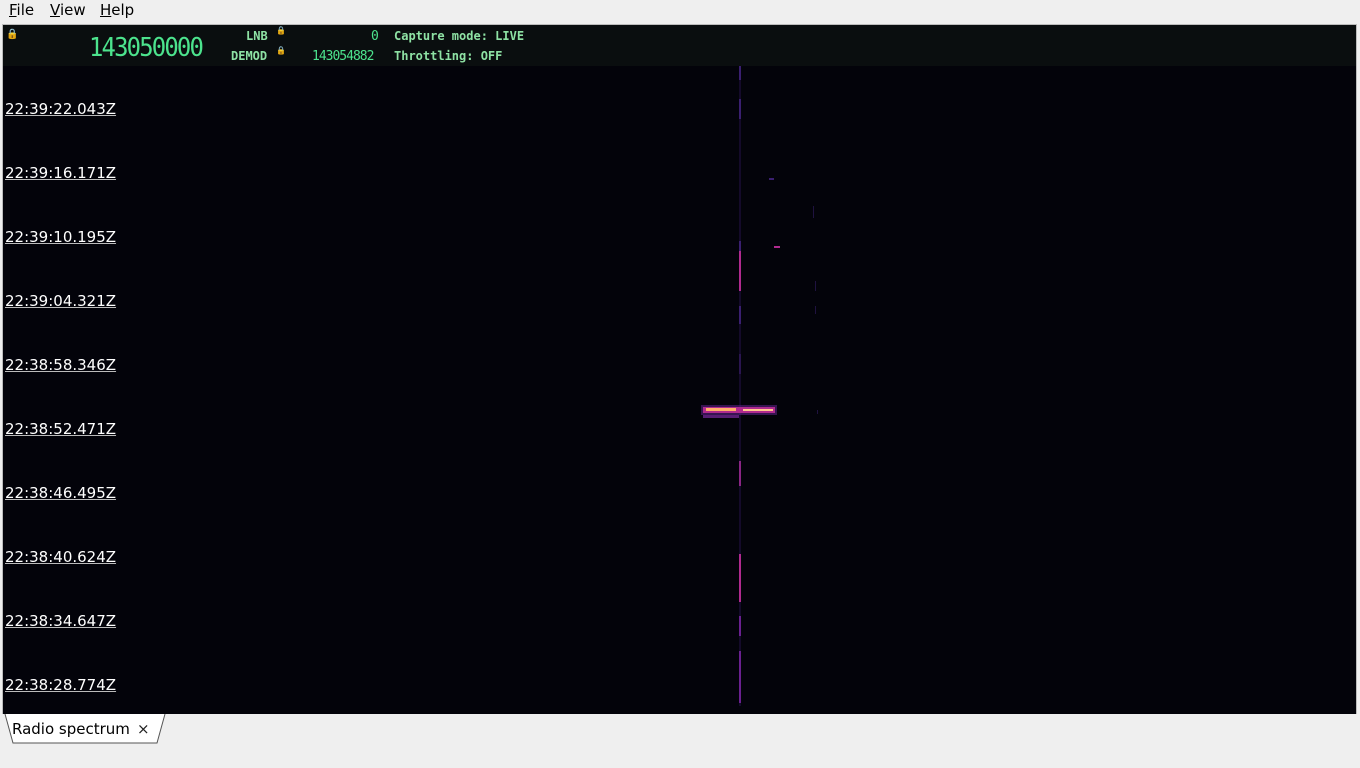 The image size is (1360, 768). I want to click on timestamp-label: 22:39:22.043Z, so click(61, 109).